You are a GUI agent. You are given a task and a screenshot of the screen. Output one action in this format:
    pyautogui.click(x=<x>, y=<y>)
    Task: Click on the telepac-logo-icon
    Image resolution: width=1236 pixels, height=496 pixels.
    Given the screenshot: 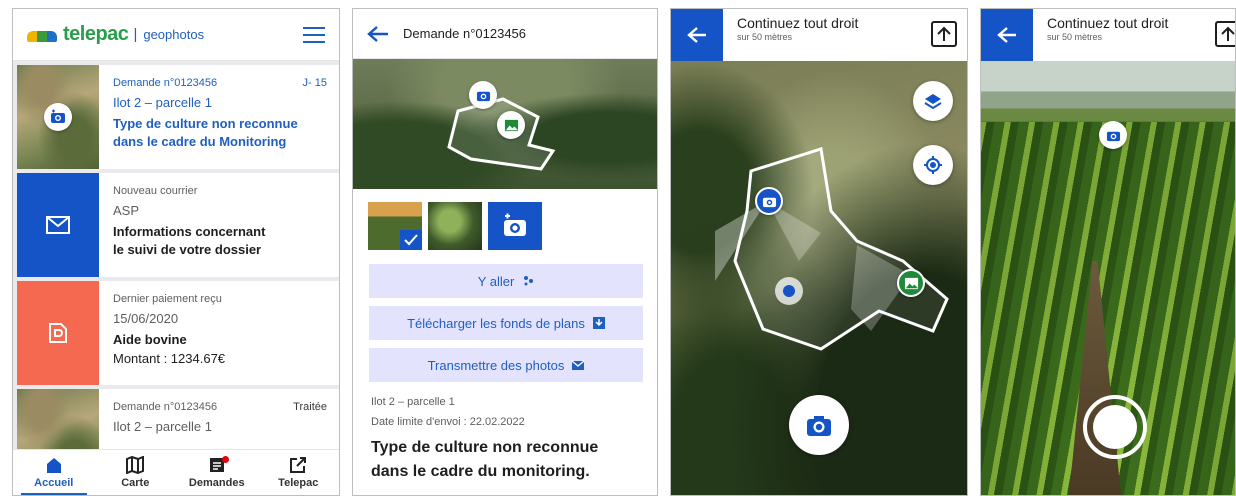 What is the action you would take?
    pyautogui.click(x=42, y=35)
    